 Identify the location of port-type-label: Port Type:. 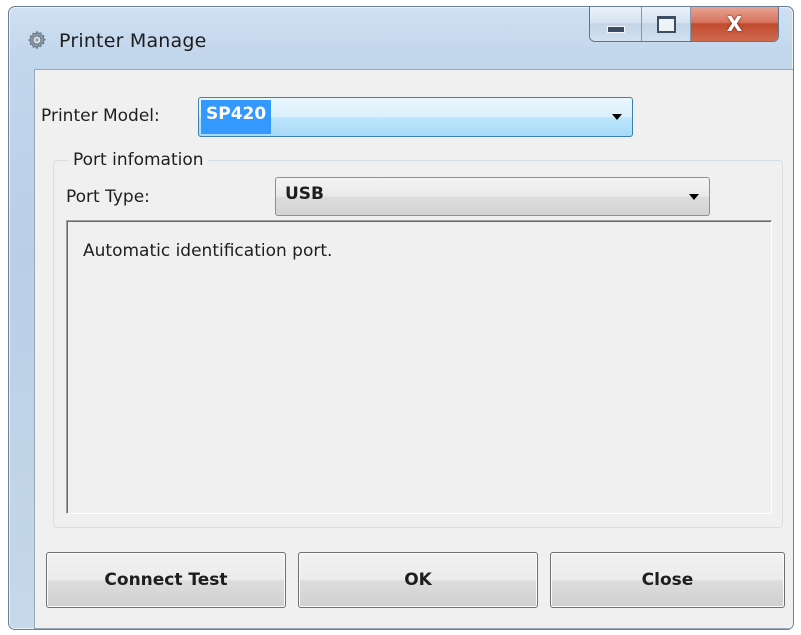
(108, 197).